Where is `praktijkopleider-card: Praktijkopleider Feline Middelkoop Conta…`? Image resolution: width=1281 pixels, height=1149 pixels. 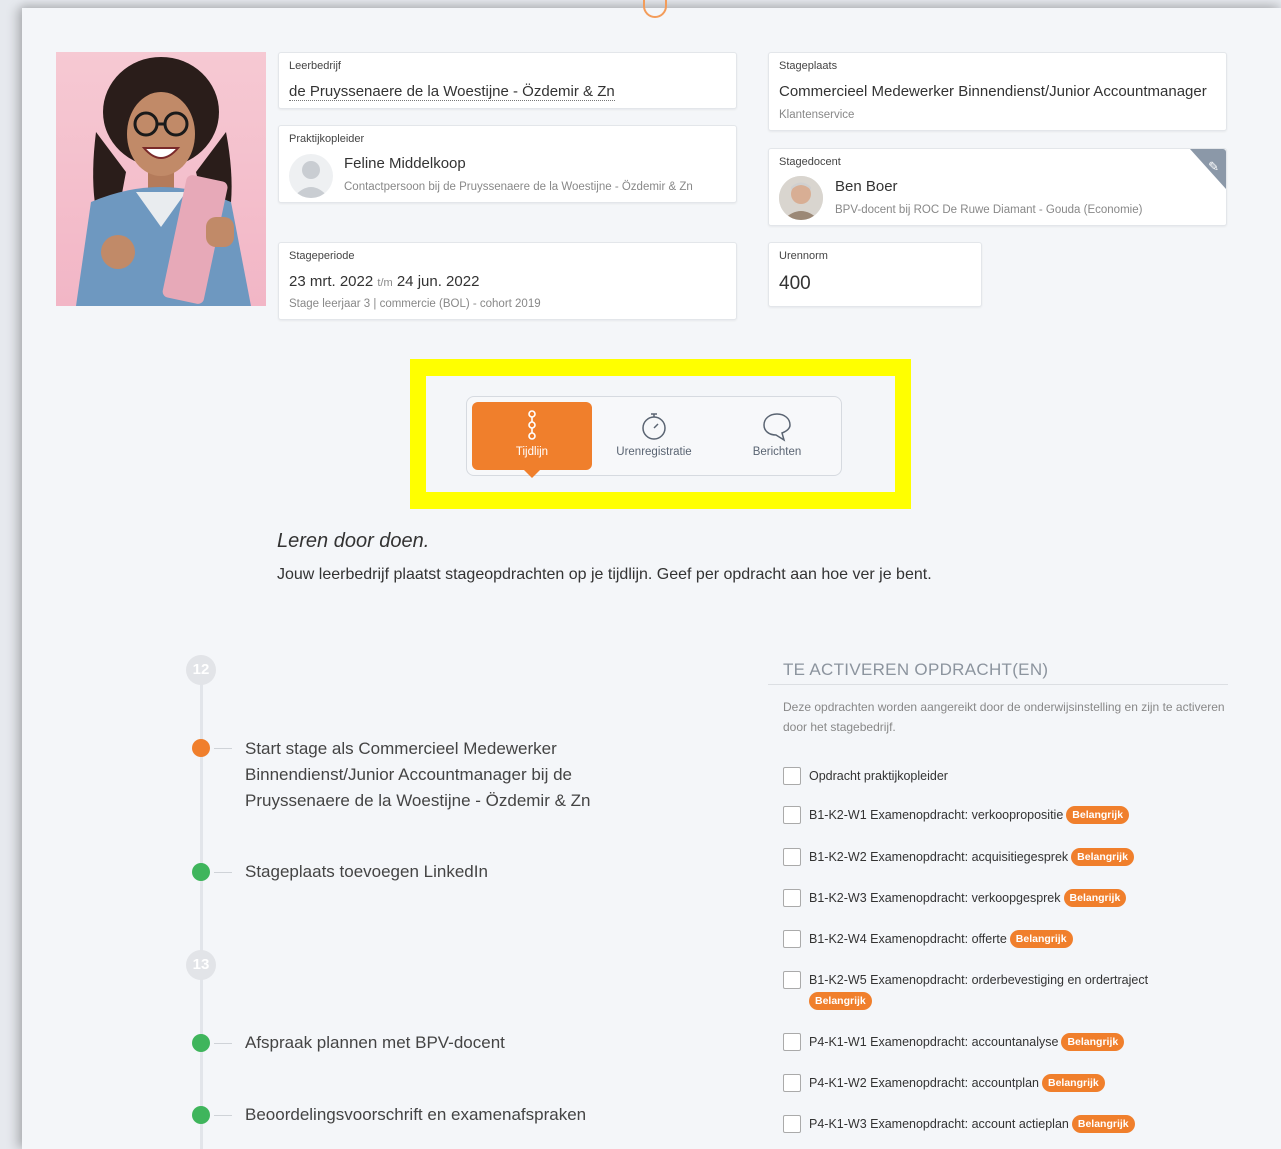
praktijkopleider-card: Praktijkopleider Feline Middelkoop Conta… is located at coordinates (507, 164).